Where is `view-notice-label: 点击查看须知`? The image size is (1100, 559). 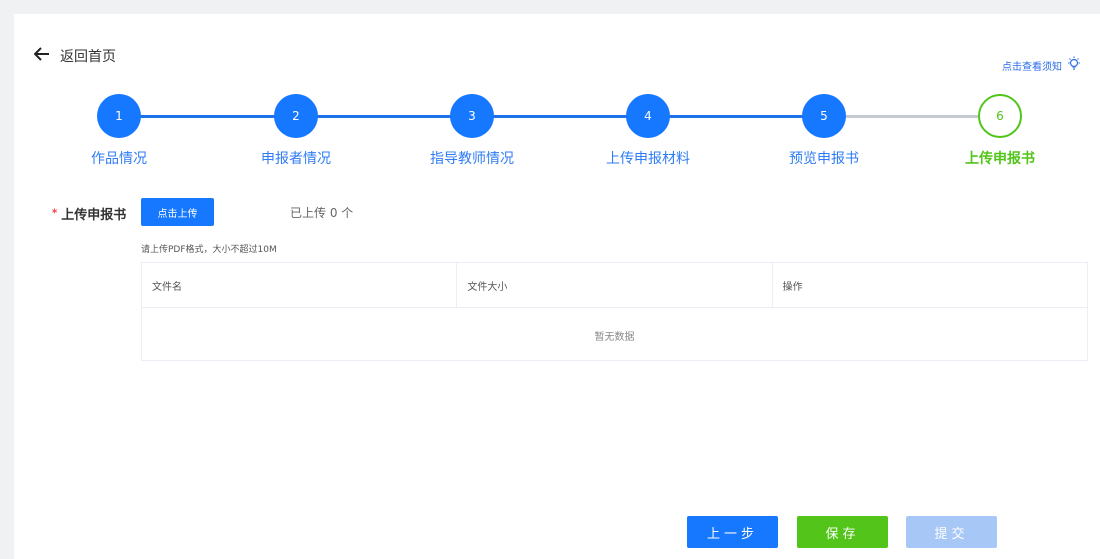
view-notice-label: 点击查看须知 is located at coordinates (1032, 67).